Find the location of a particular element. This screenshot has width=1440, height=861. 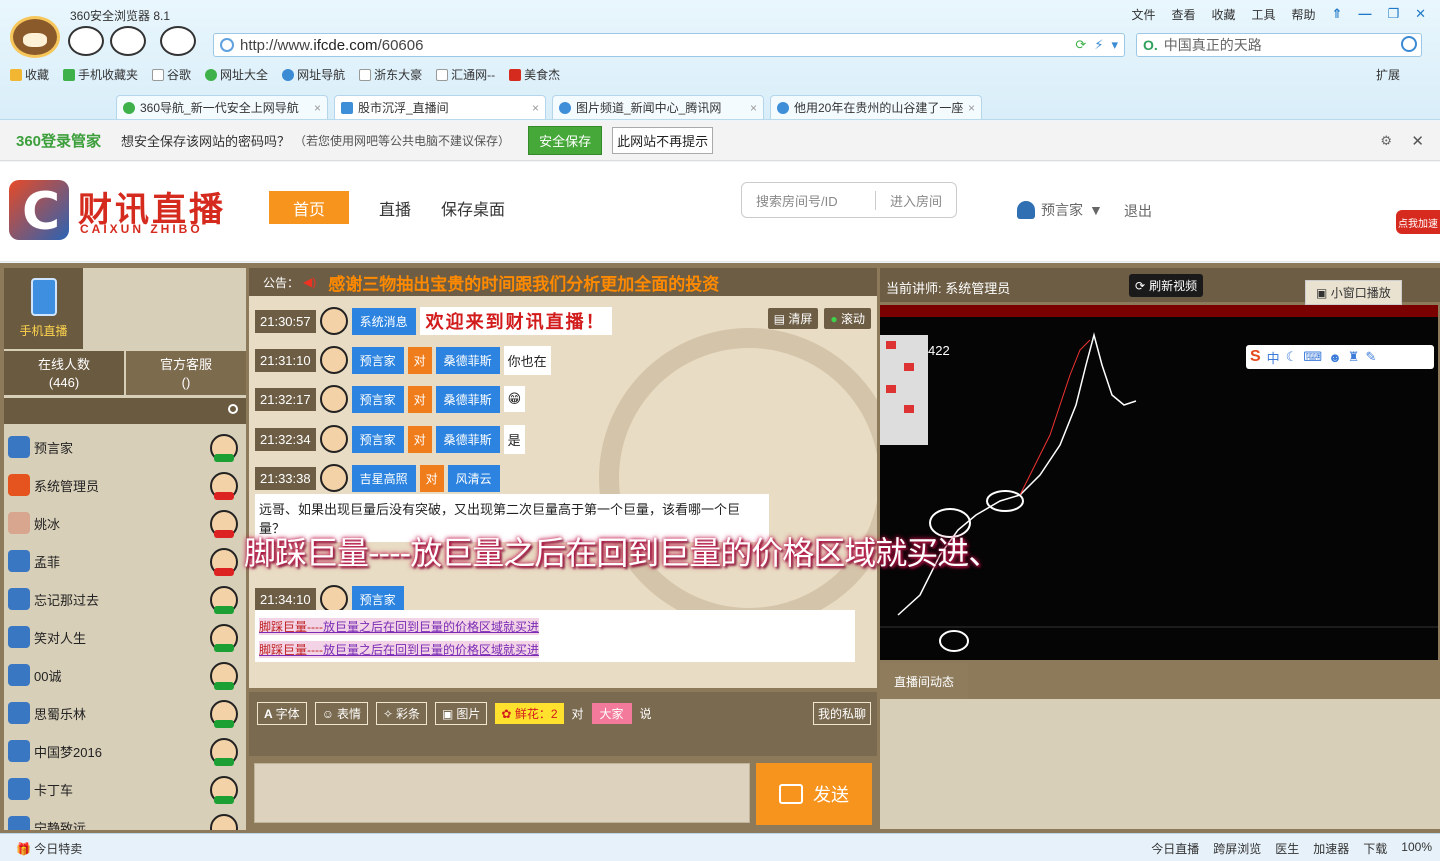

status-accelerator: 加速器 is located at coordinates (1331, 848).